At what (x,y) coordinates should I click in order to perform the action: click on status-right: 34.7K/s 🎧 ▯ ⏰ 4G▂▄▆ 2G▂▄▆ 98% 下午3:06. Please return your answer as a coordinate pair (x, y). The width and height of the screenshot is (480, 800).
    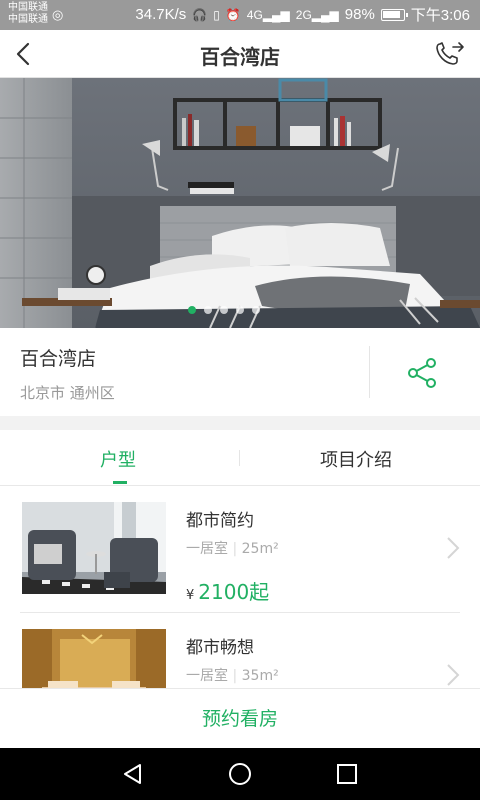
    Looking at the image, I should click on (302, 14).